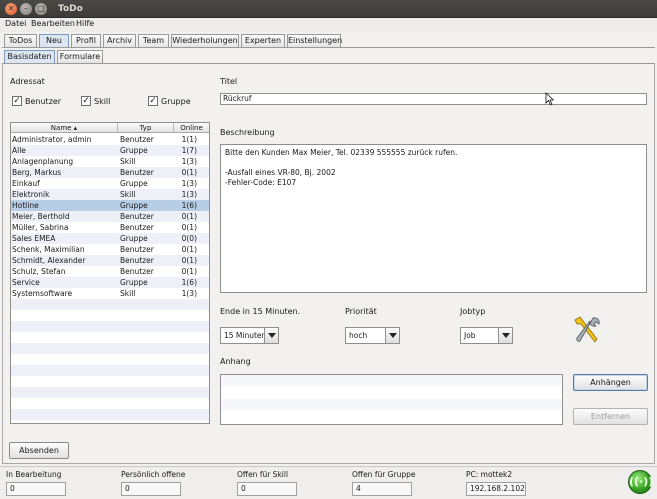  What do you see at coordinates (146, 128) in the screenshot?
I see `column-header-typ: Typ` at bounding box center [146, 128].